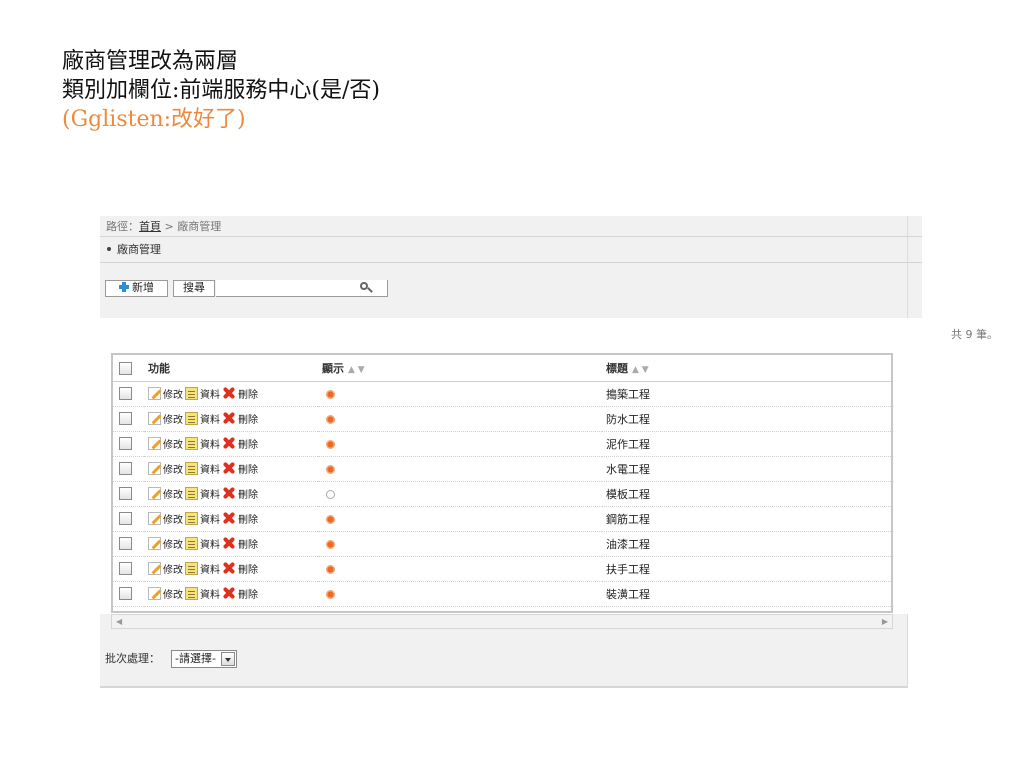 The width and height of the screenshot is (1024, 768). What do you see at coordinates (502, 621) in the screenshot?
I see `horizontal-scrollbar: ◀ ▶` at bounding box center [502, 621].